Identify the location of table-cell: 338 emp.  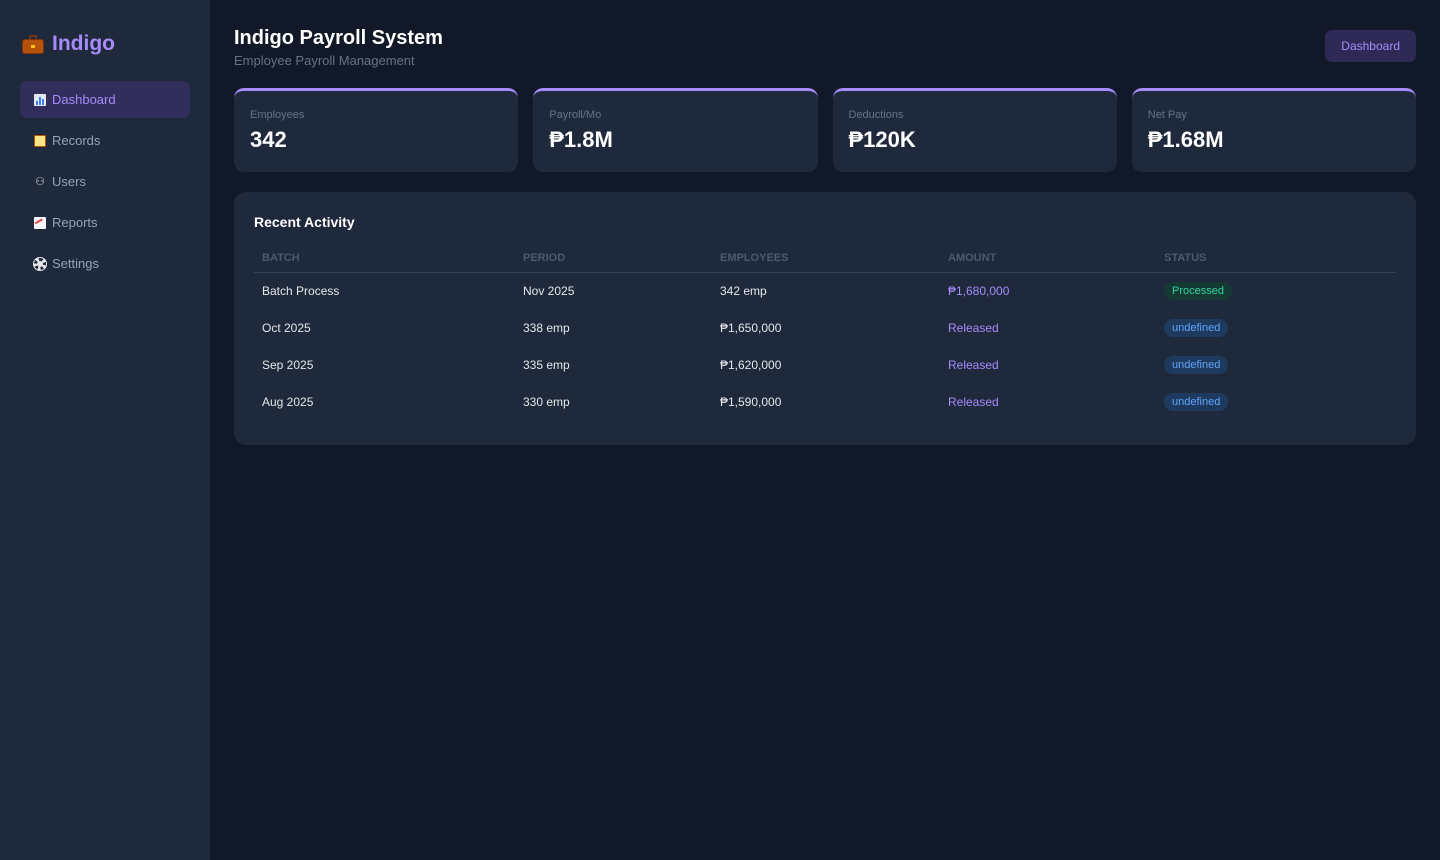
(546, 328).